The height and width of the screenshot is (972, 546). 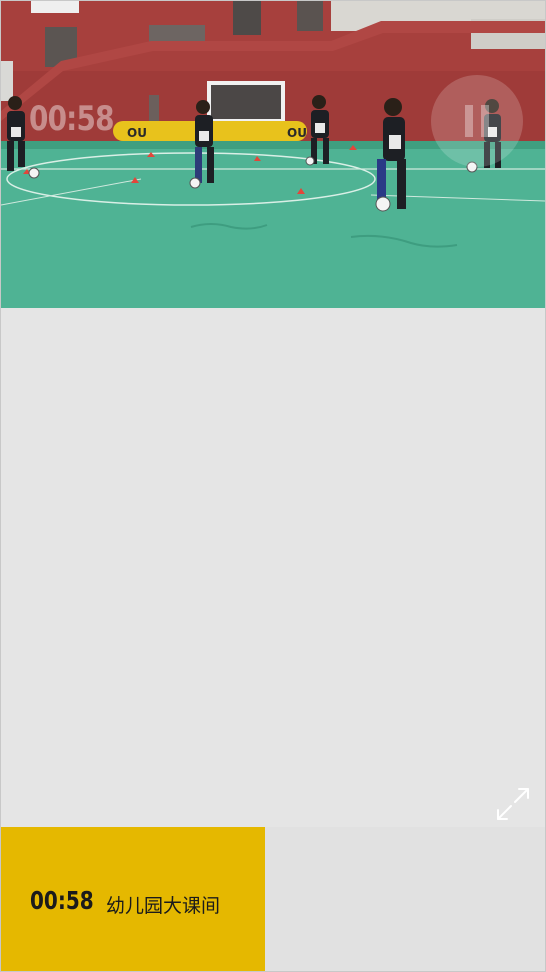 I want to click on bottom-bar: 00:58 幼儿园大课间, so click(x=273, y=899).